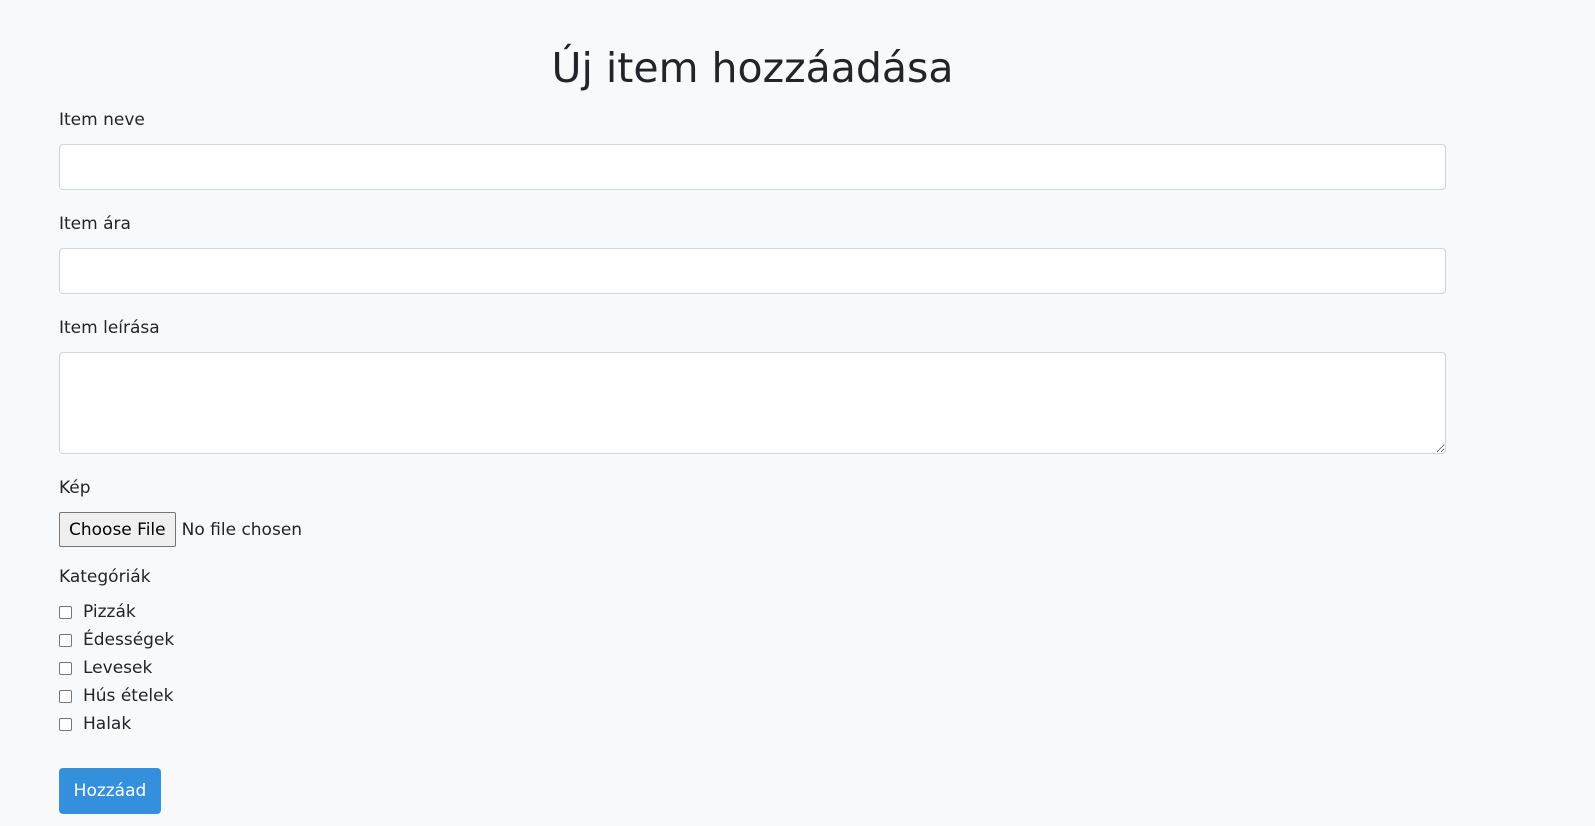 The height and width of the screenshot is (826, 1595). Describe the element at coordinates (180, 529) in the screenshot. I see `file-input: Choose File No file chosen` at that location.